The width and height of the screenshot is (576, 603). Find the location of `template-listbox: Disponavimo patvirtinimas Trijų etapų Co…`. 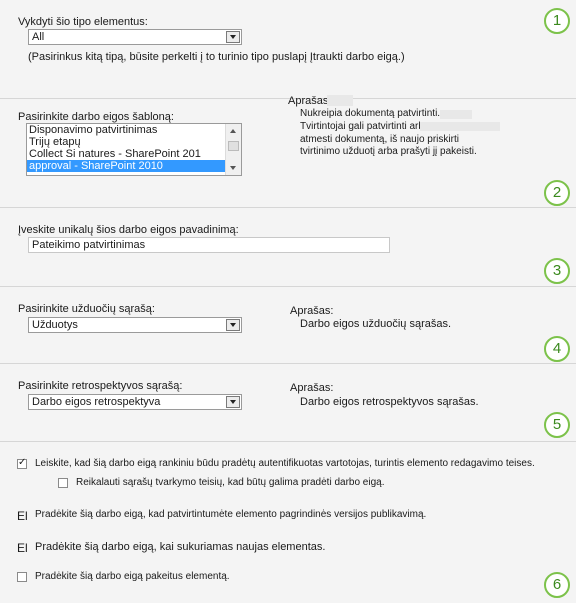

template-listbox: Disponavimo patvirtinimas Trijų etapų Co… is located at coordinates (134, 149).